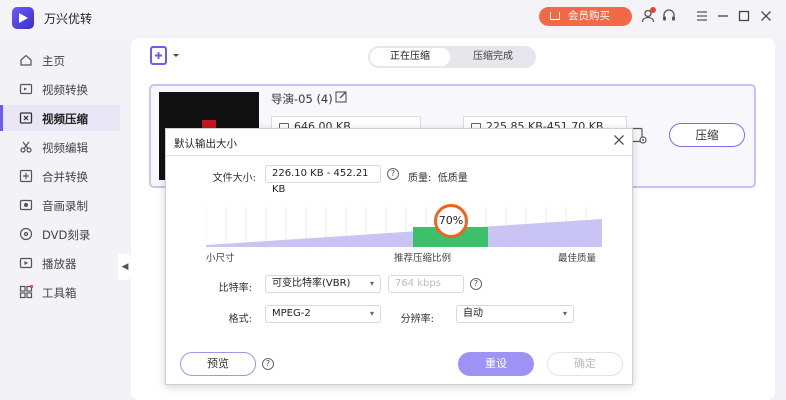  I want to click on sidebar-item-dvd: DVD刻录, so click(60, 234).